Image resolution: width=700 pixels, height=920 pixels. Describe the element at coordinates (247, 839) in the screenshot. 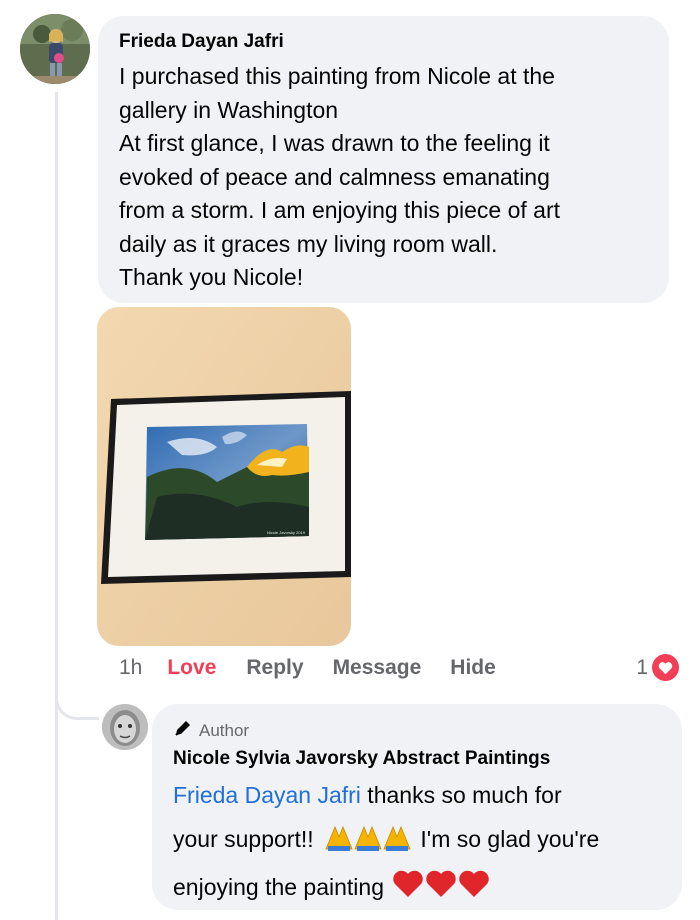

I see `reply-text-part2: your support!!` at that location.